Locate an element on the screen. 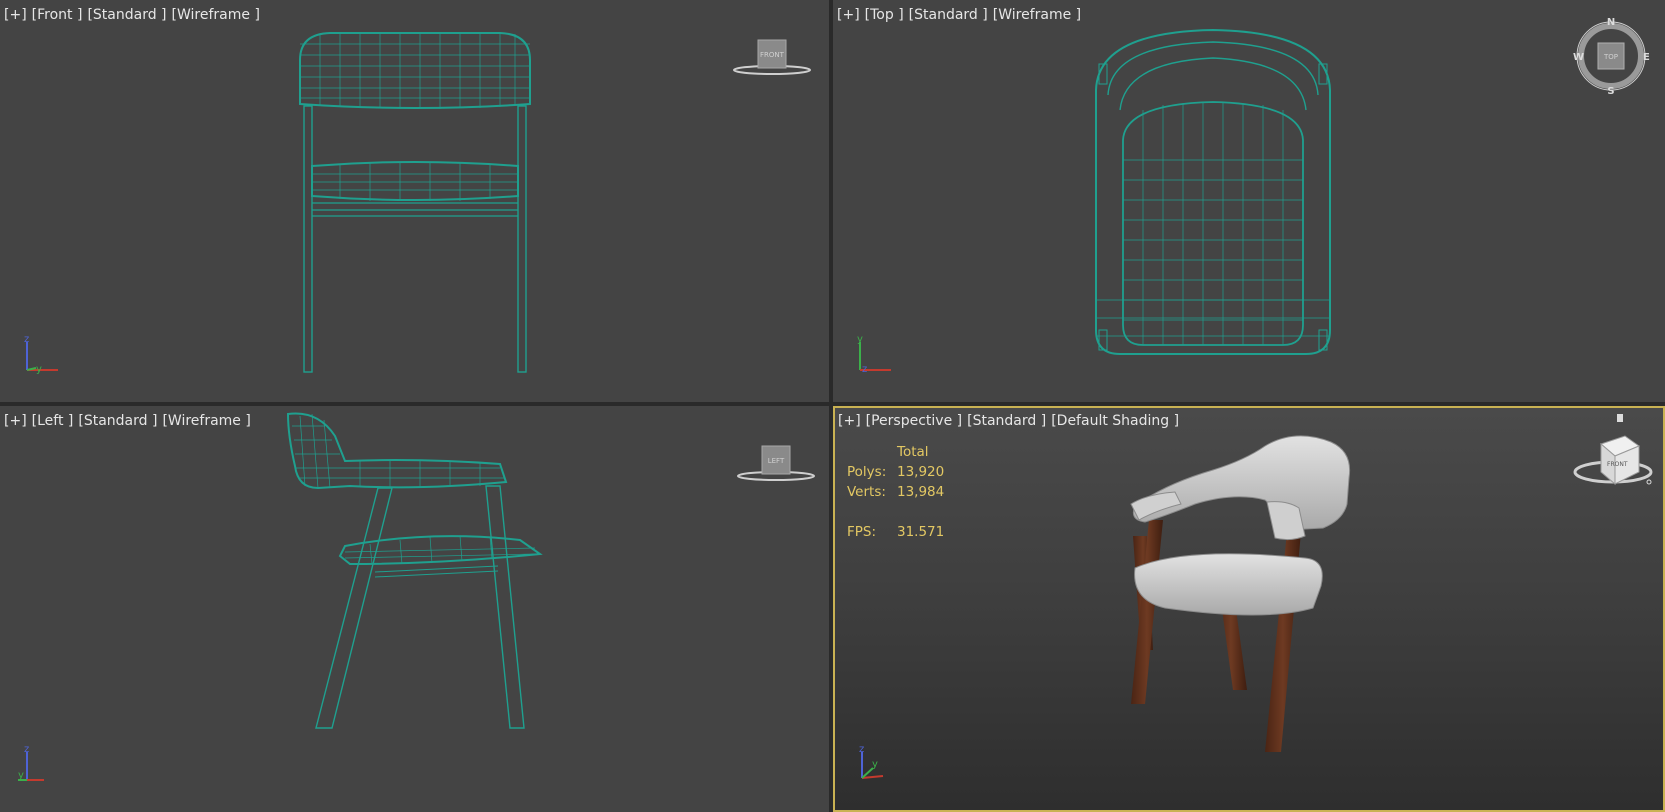 The width and height of the screenshot is (1665, 812). front-wireframe-chair is located at coordinates (415, 202).